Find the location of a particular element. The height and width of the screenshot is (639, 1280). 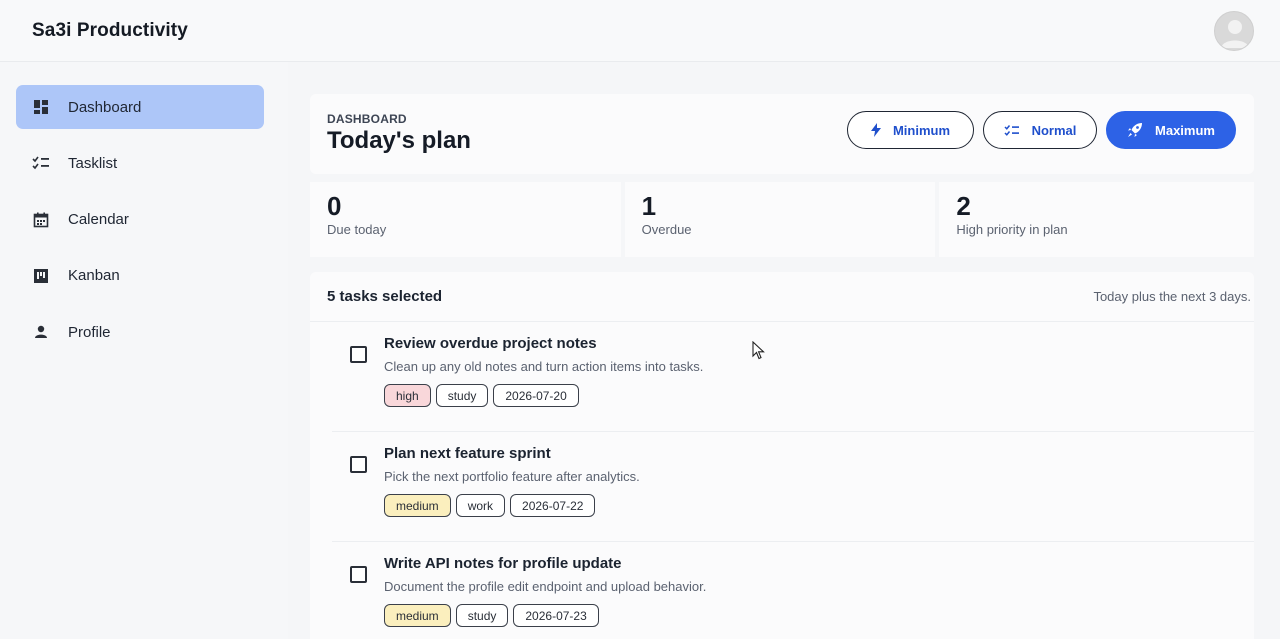

maximum-mode-label: Maximum is located at coordinates (1185, 130).